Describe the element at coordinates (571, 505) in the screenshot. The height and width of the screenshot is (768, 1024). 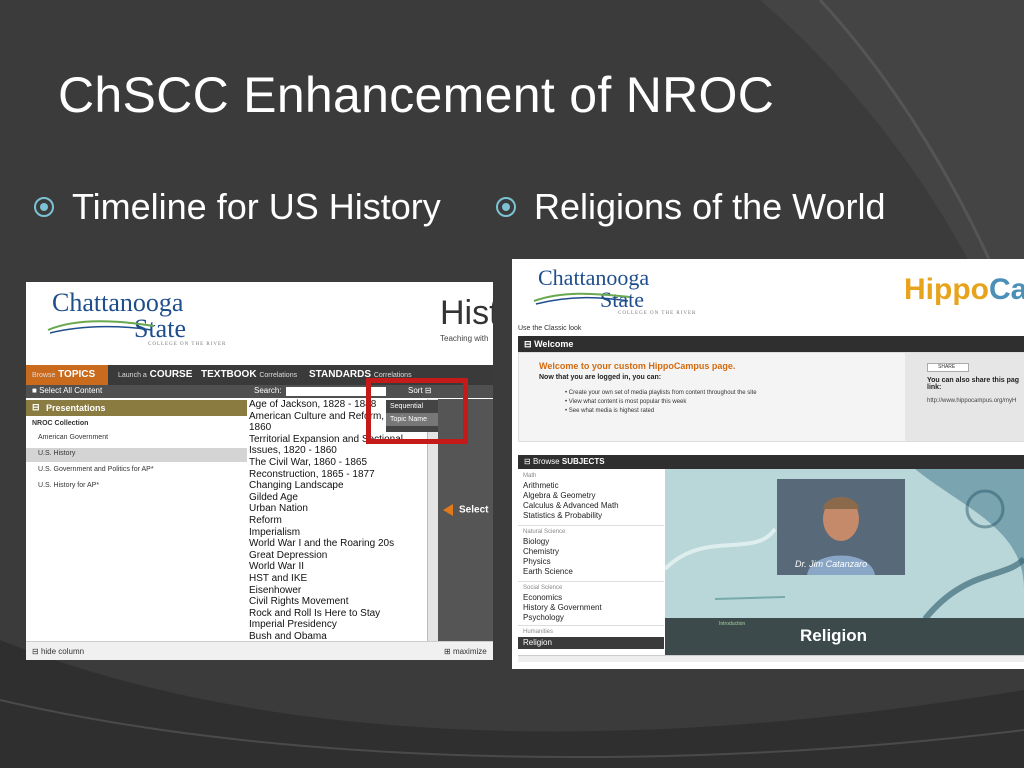
I see `subject-item: Calculus & Advanced Math` at that location.